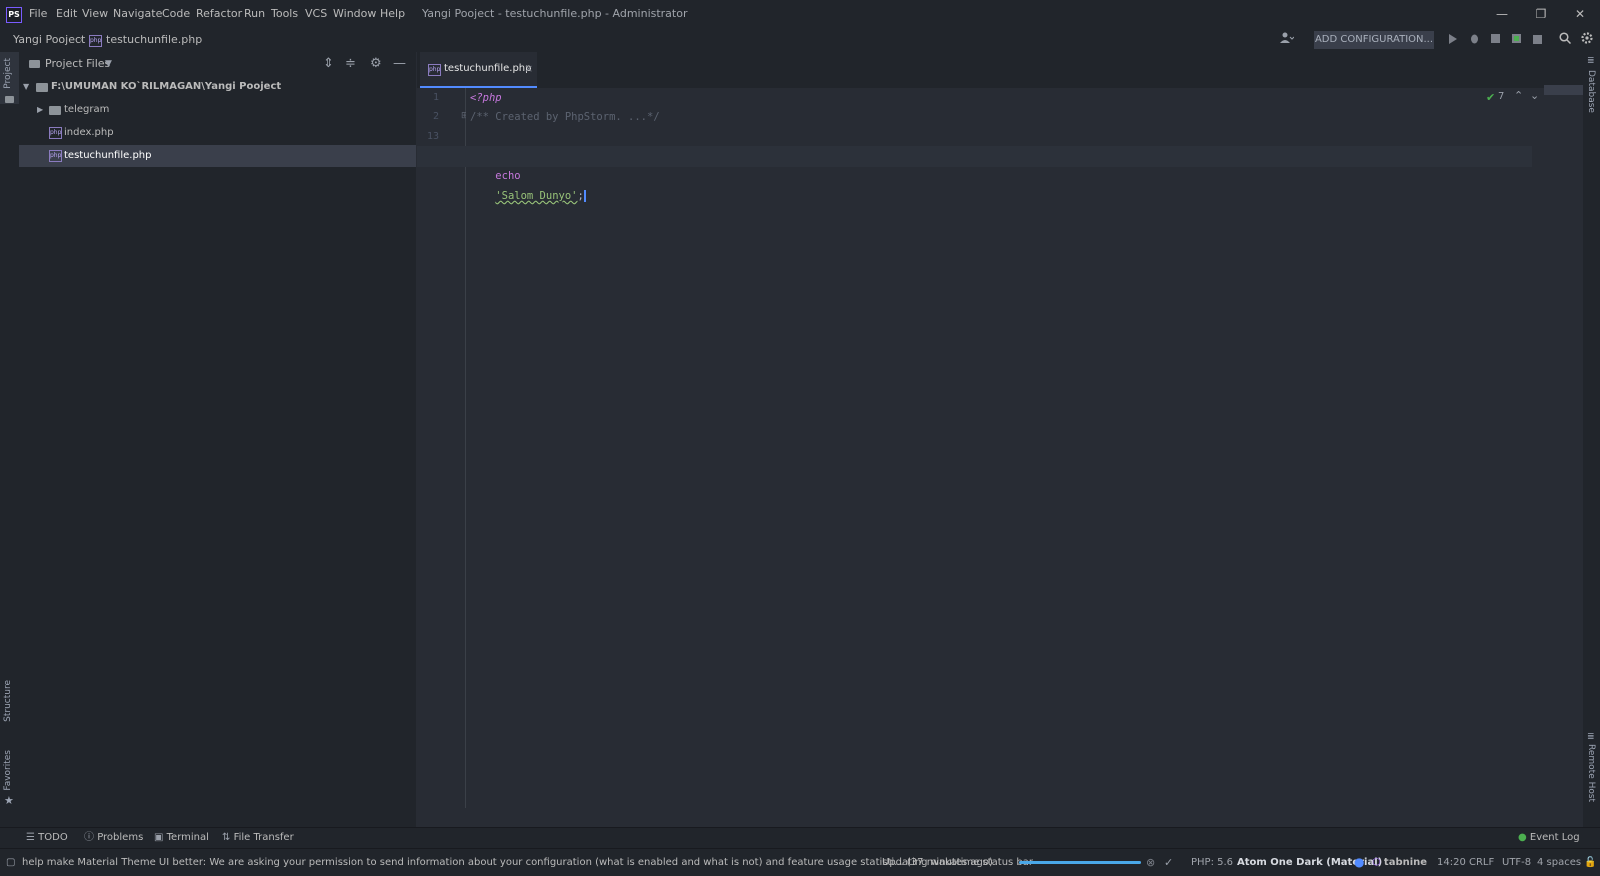  What do you see at coordinates (89, 132) in the screenshot?
I see `tree-label: index.php` at bounding box center [89, 132].